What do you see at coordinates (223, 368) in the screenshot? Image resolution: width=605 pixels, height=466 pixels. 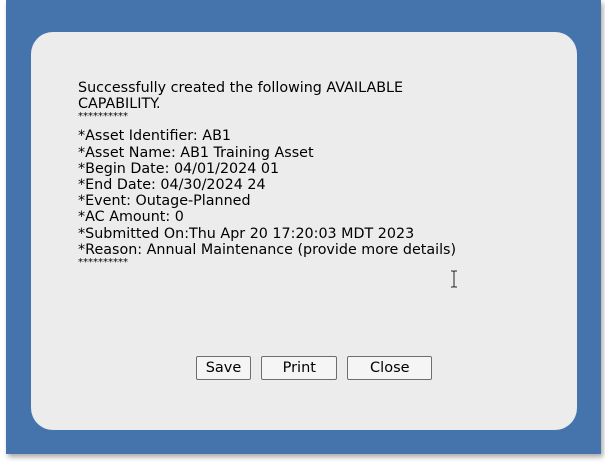 I see `save-button: Save` at bounding box center [223, 368].